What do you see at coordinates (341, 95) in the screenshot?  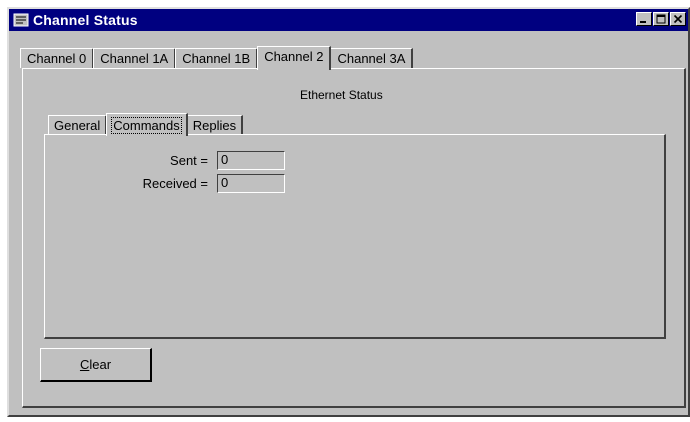 I see `panel-heading: Ethernet Status` at bounding box center [341, 95].